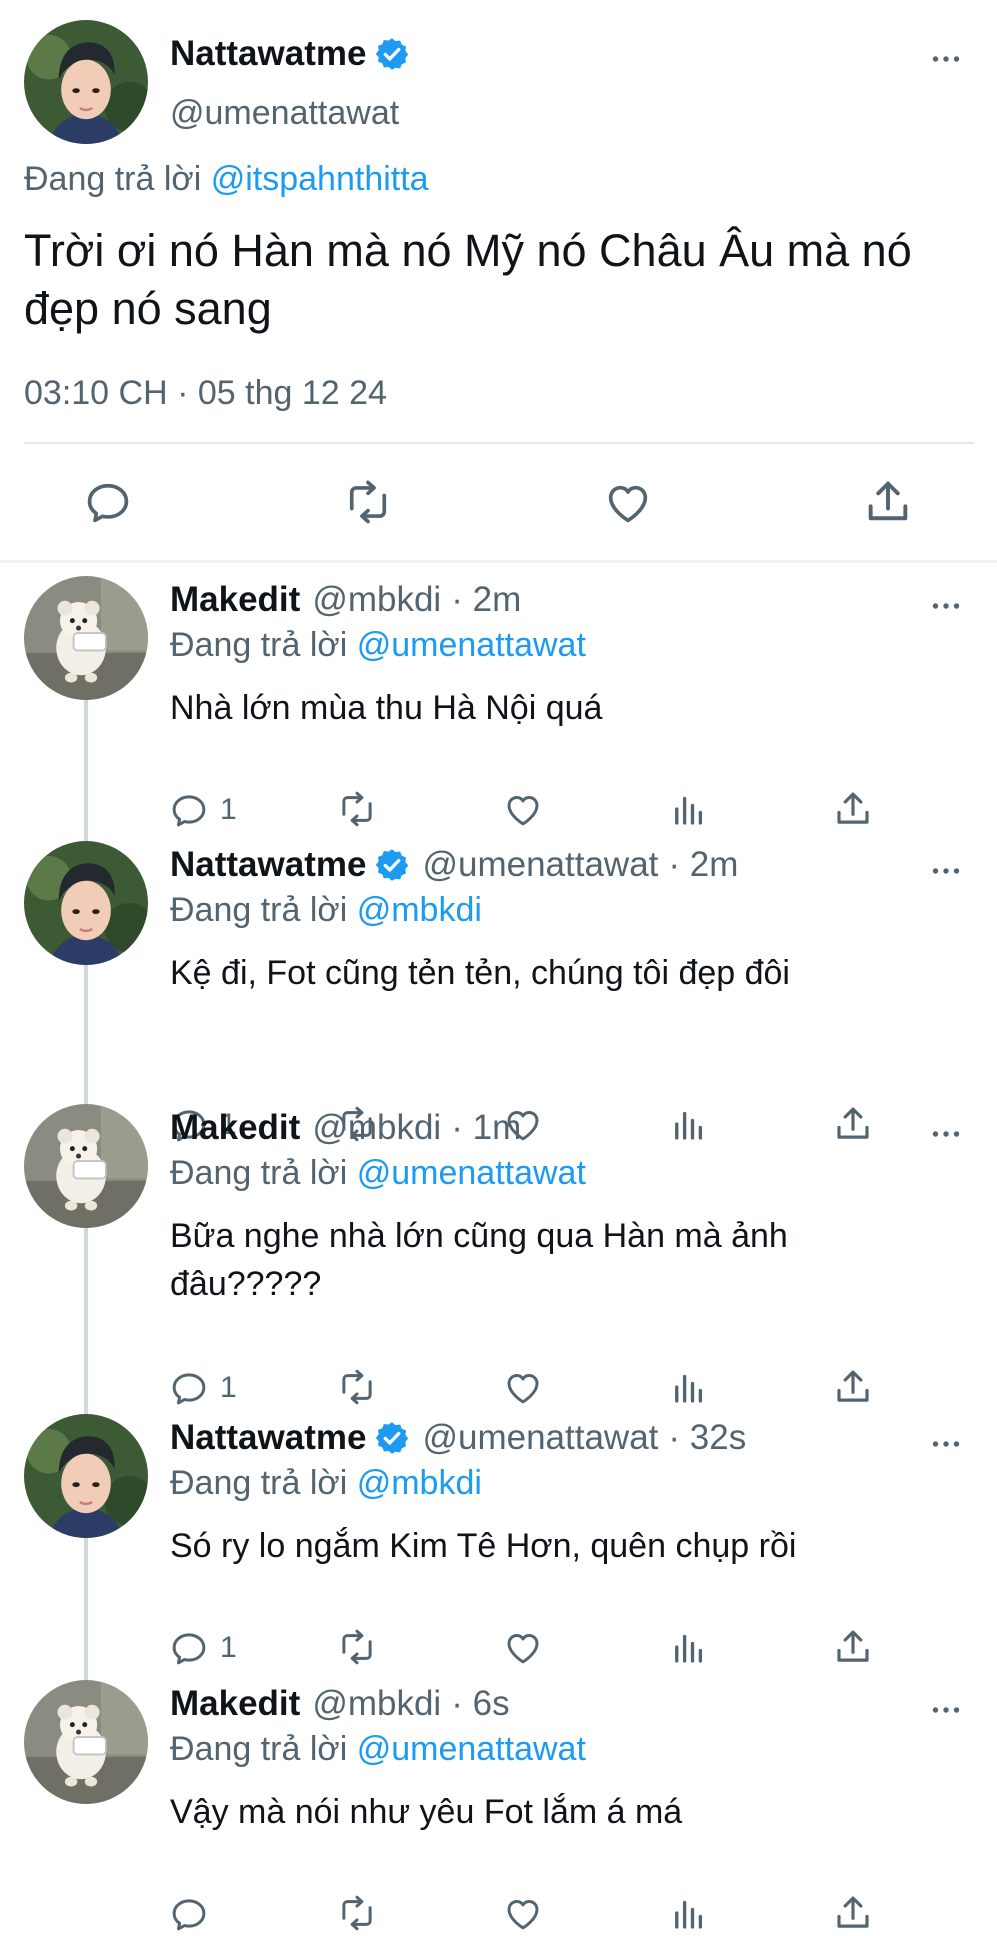 The width and height of the screenshot is (997, 1936). I want to click on reply-text: Só ry lo ngắm Kim Tê Hơn, quên chụp rồi, so click(483, 1546).